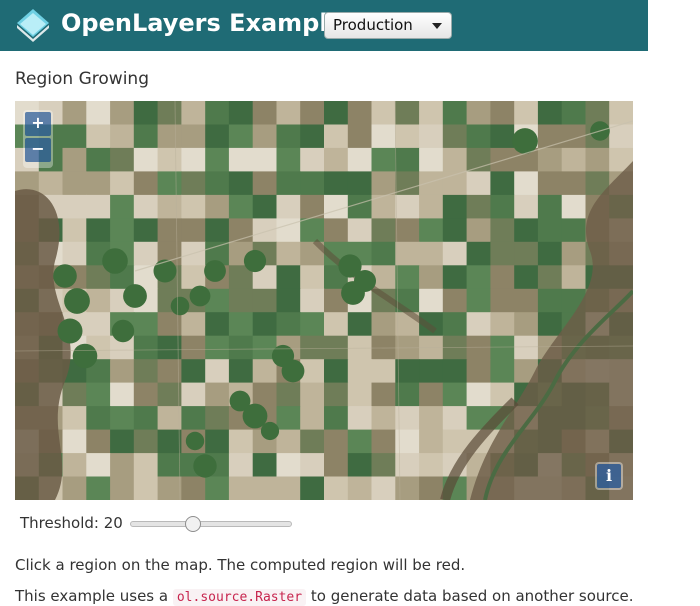 Image resolution: width=700 pixels, height=606 pixels. I want to click on code-snippet: ol.source.Raster, so click(239, 597).